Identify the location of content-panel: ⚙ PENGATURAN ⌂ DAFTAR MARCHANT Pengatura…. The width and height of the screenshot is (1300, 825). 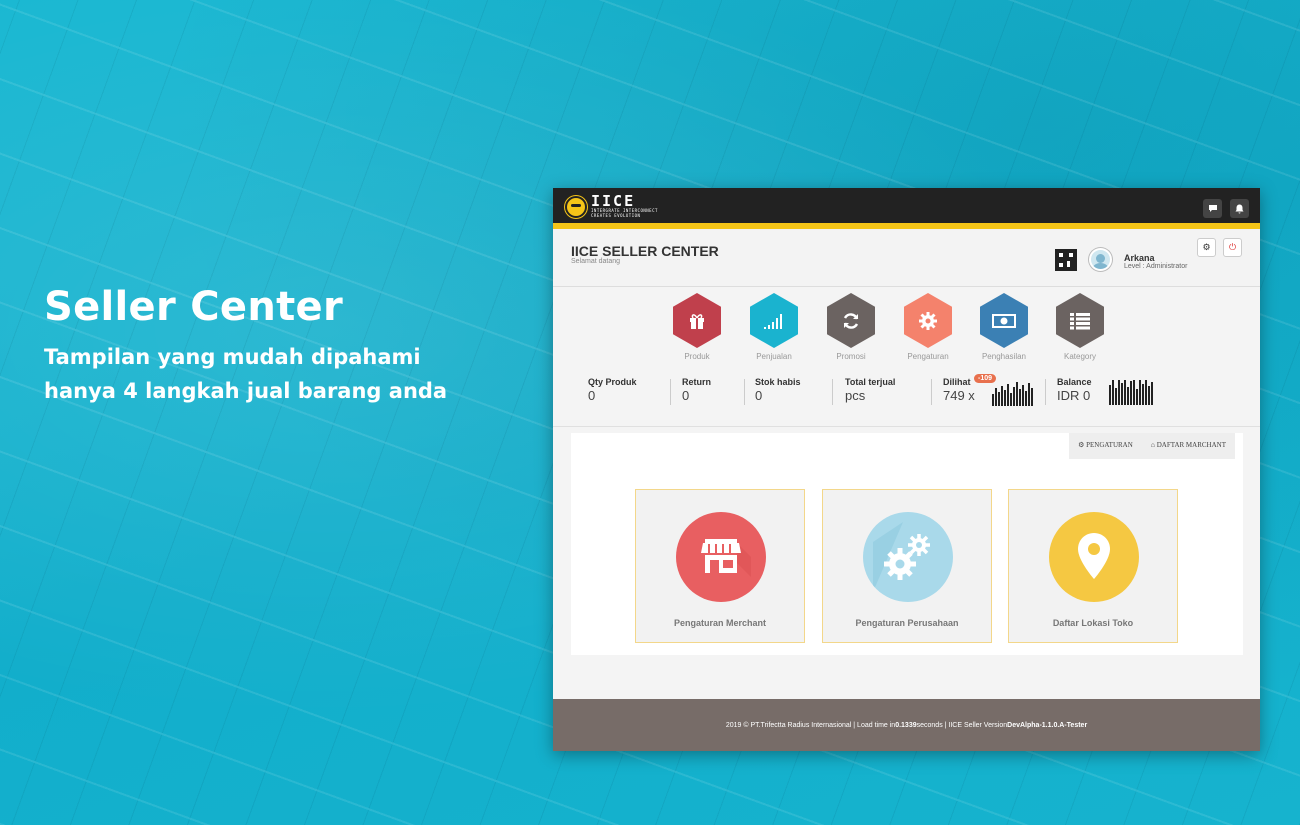
(907, 544).